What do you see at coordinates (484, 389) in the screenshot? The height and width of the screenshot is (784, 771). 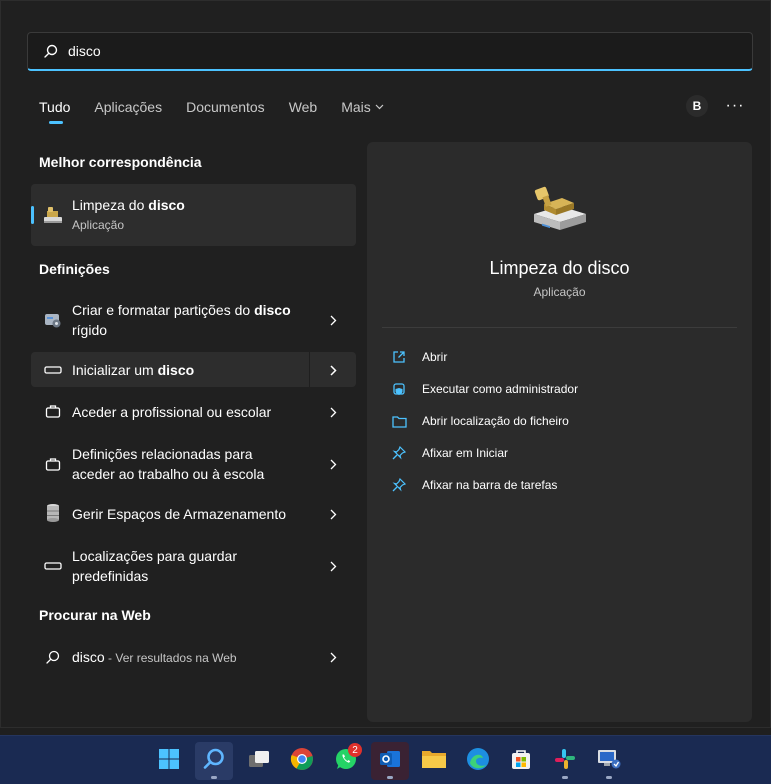 I see `action-run-as-admin: Executar como administrador` at bounding box center [484, 389].